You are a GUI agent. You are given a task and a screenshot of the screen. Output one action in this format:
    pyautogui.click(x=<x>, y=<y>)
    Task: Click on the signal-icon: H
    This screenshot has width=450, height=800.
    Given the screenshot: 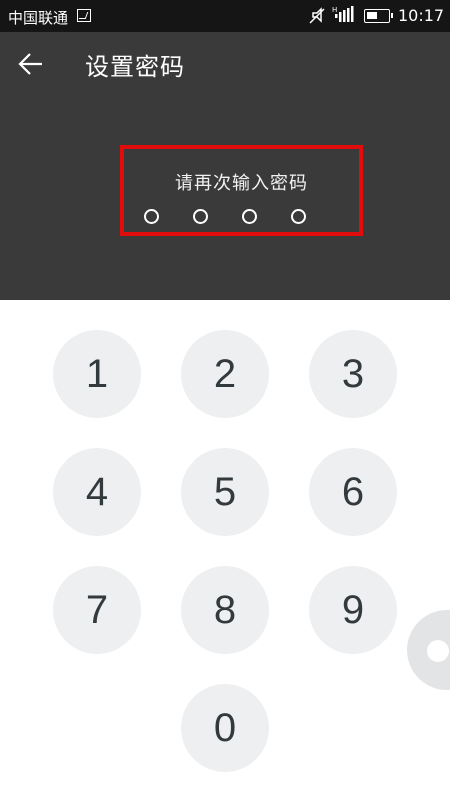 What is the action you would take?
    pyautogui.click(x=343, y=14)
    